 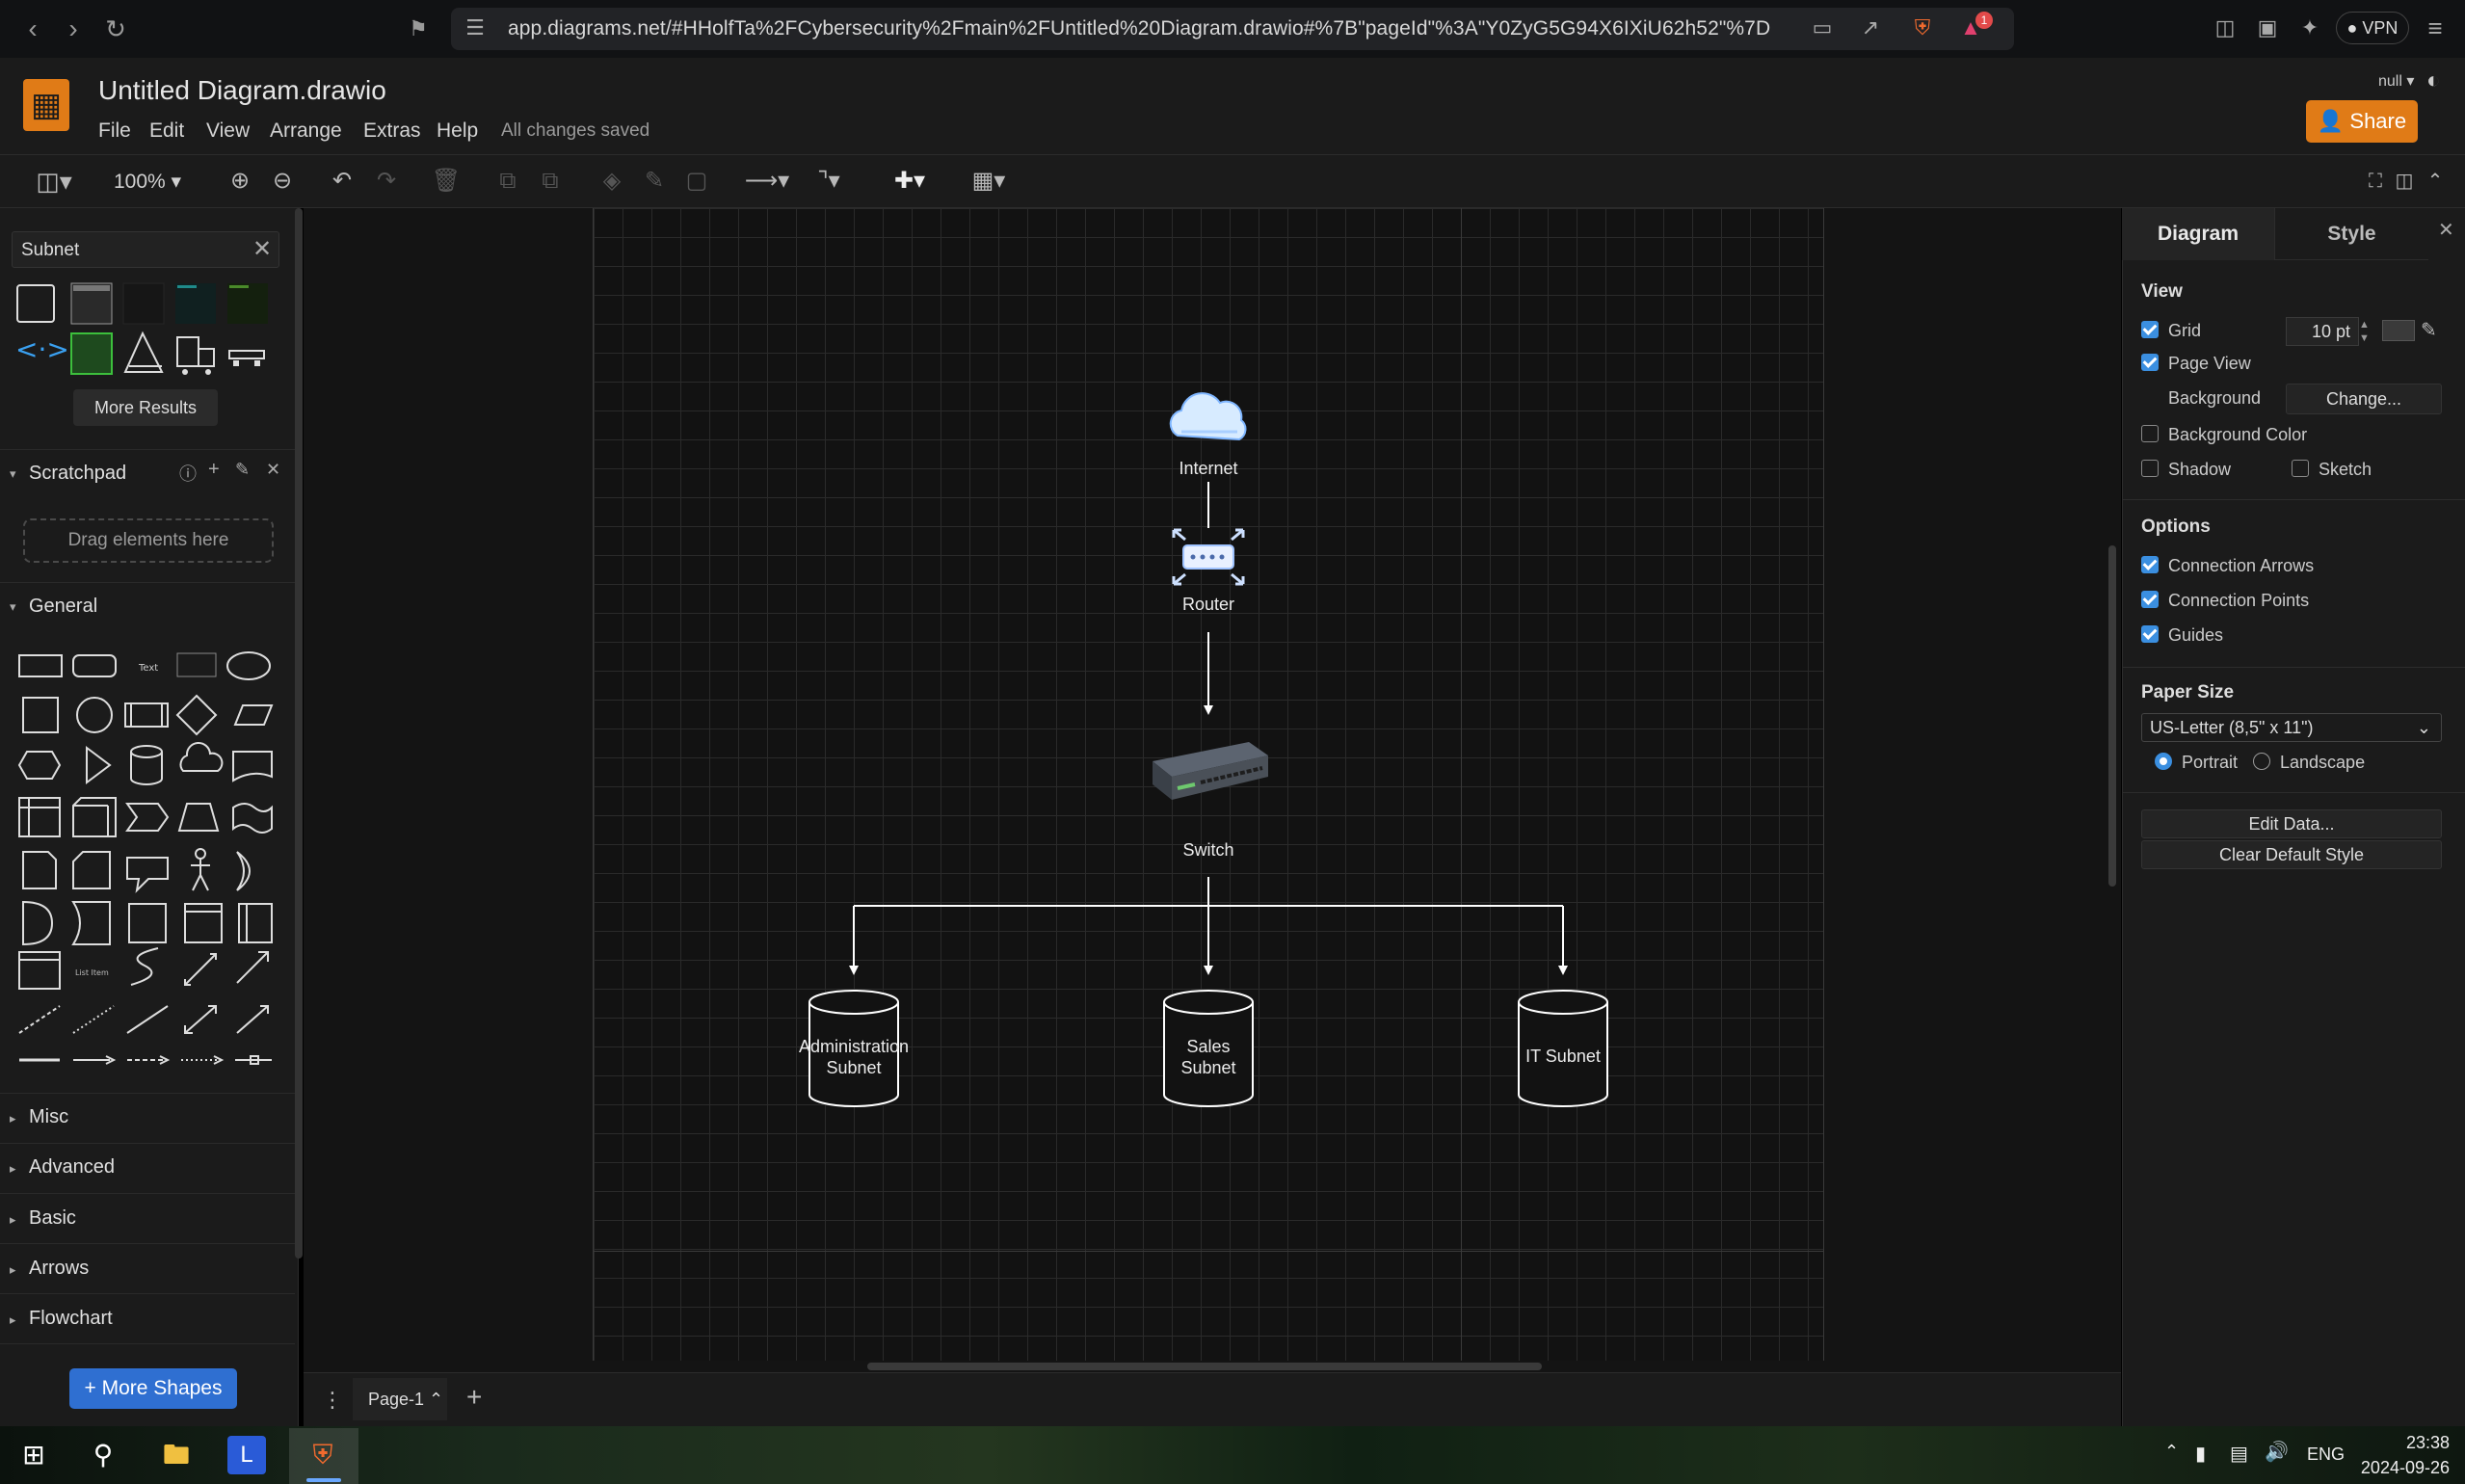 I want to click on share-page-icon: ↗, so click(x=1870, y=27).